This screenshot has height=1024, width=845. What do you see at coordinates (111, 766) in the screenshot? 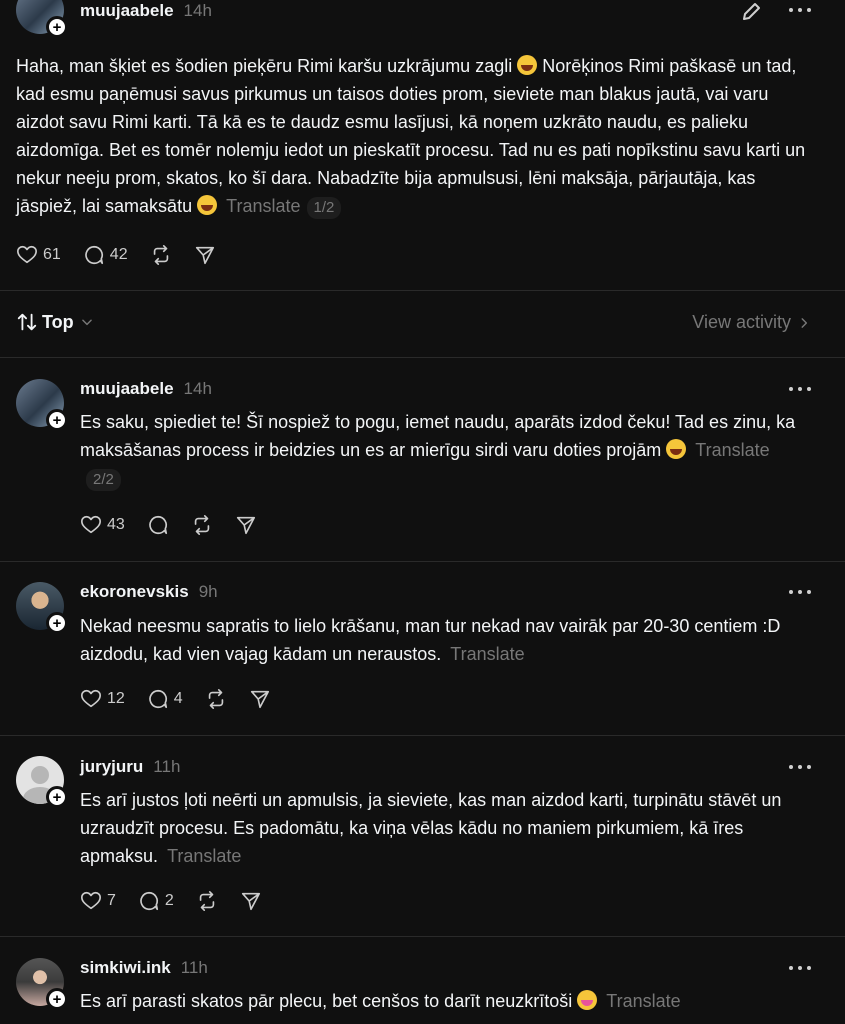
I see `reply-username: juryjuru` at bounding box center [111, 766].